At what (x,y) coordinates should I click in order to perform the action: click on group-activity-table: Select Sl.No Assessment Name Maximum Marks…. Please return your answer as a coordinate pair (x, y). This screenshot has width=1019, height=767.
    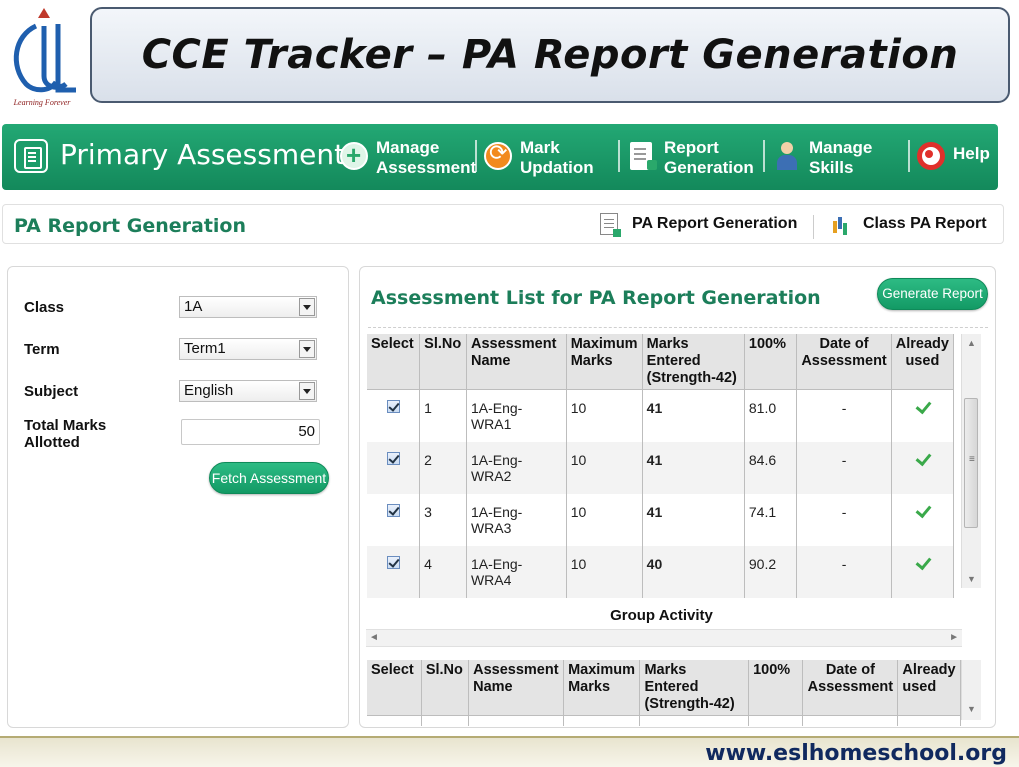
    Looking at the image, I should click on (664, 693).